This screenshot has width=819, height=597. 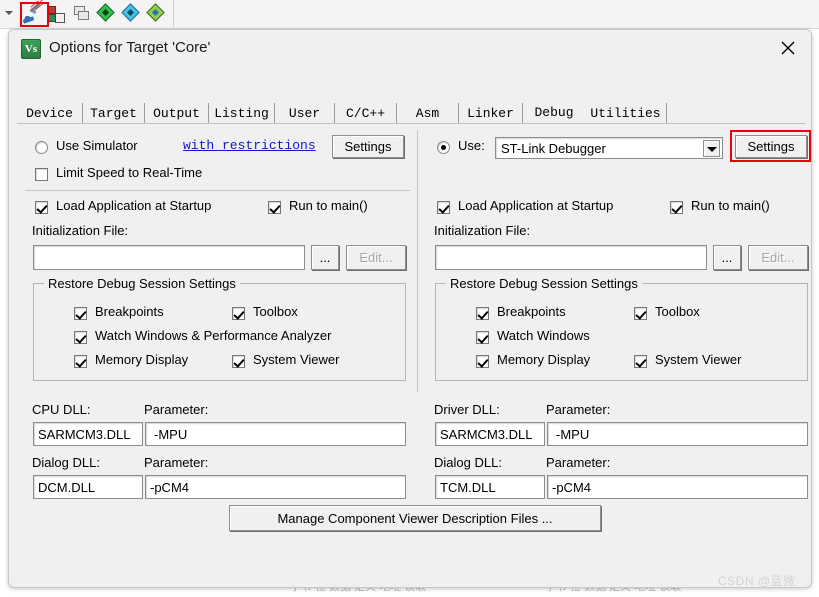 What do you see at coordinates (275, 434) in the screenshot?
I see `cpu-parameter-input: -MPU` at bounding box center [275, 434].